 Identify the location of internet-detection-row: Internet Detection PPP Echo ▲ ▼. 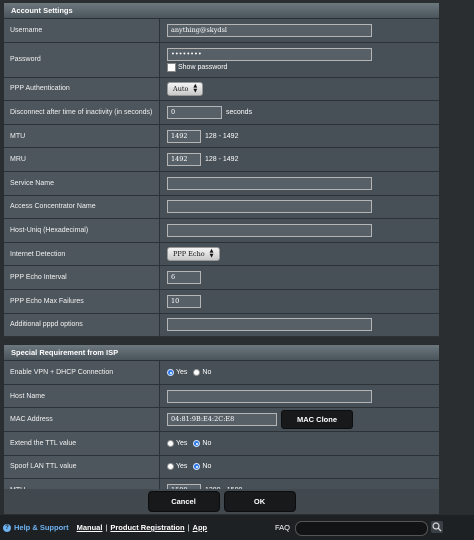
(221, 254).